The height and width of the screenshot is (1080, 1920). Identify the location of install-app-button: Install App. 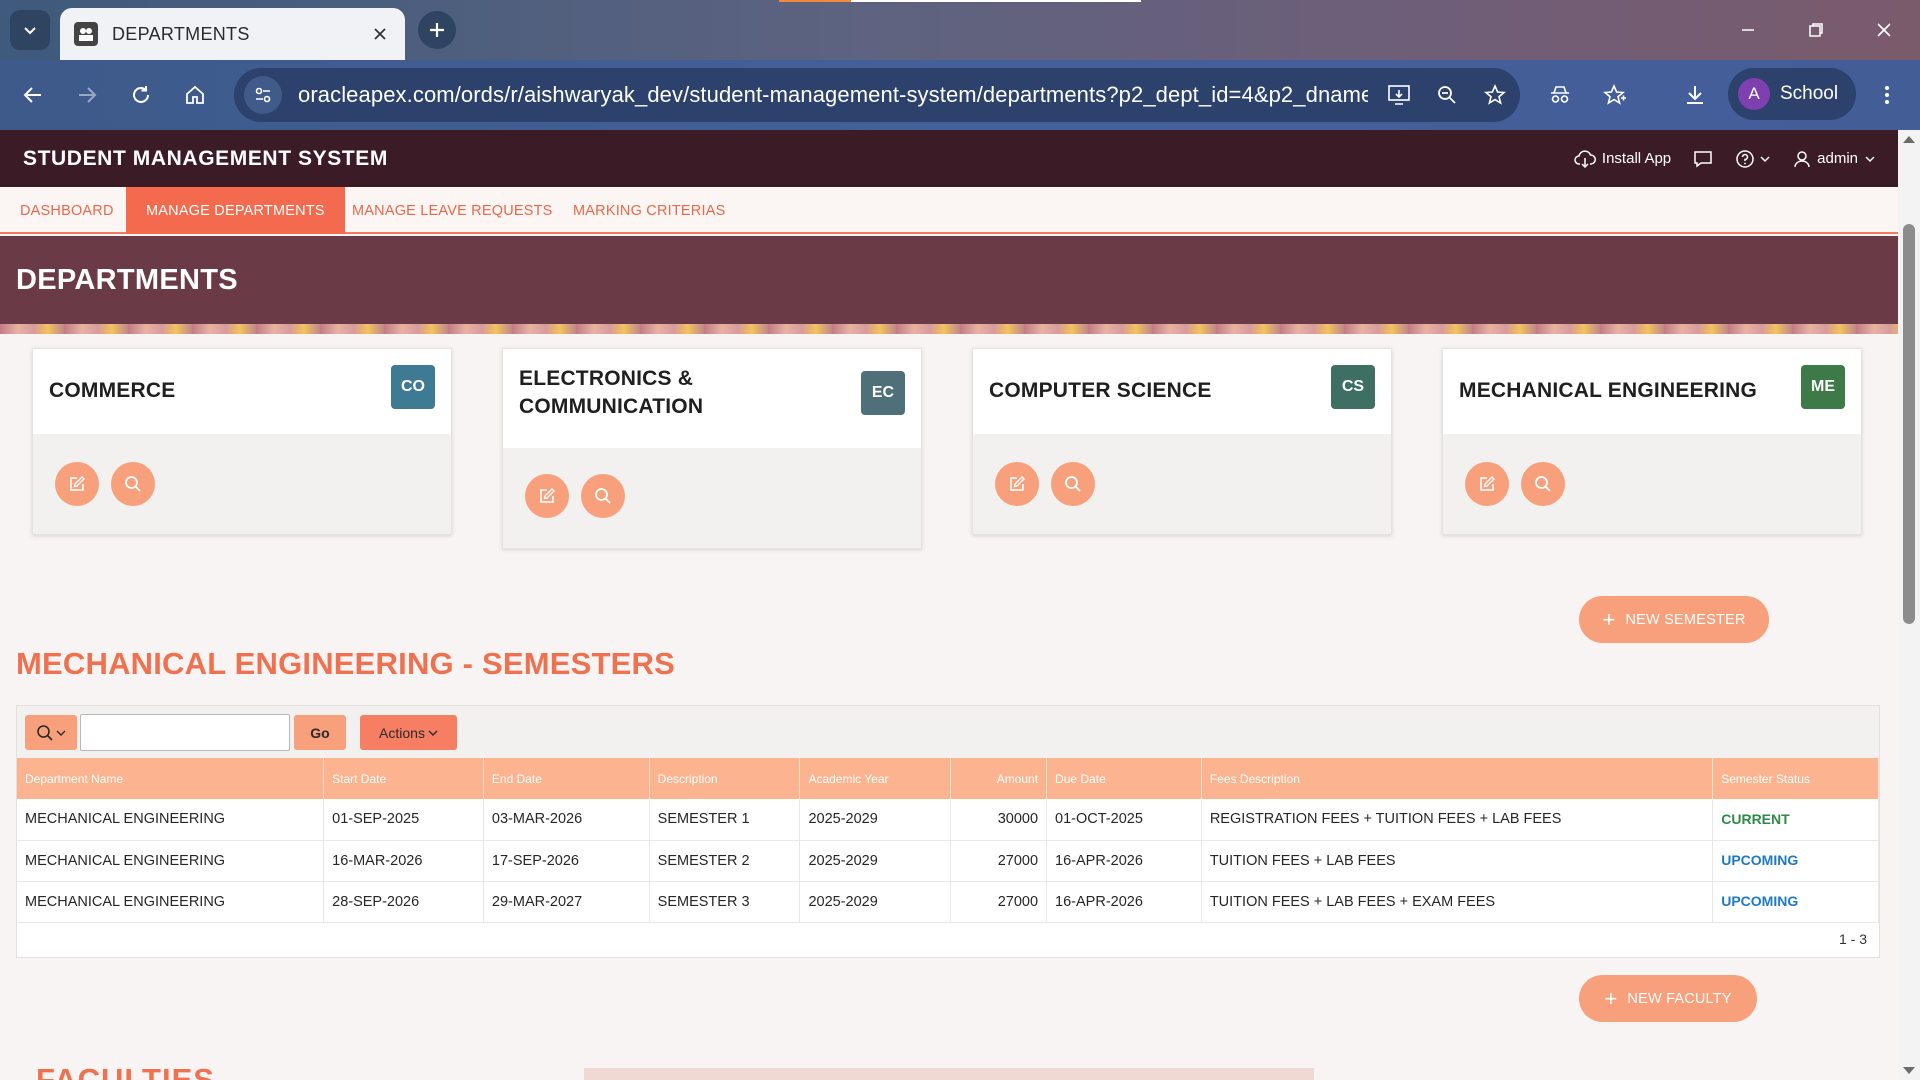
(1622, 158).